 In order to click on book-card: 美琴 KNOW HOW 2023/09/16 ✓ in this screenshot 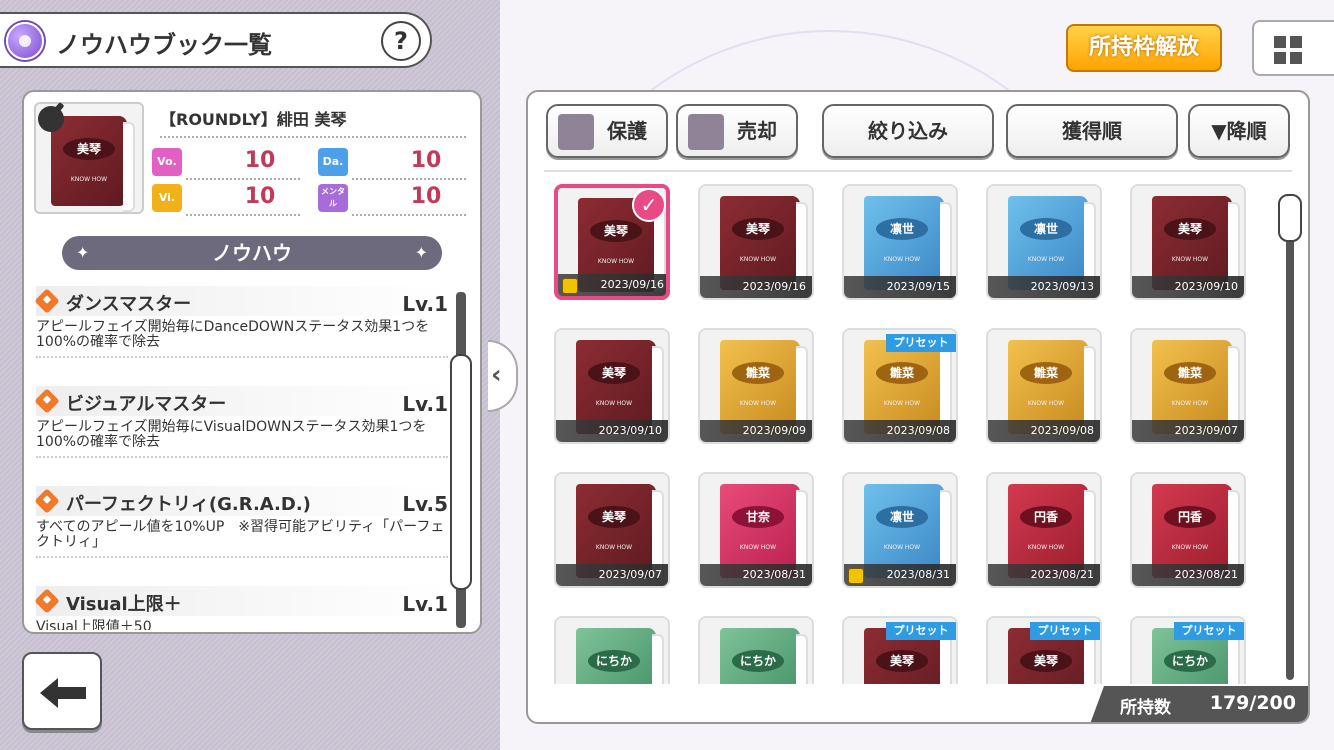, I will do `click(612, 242)`.